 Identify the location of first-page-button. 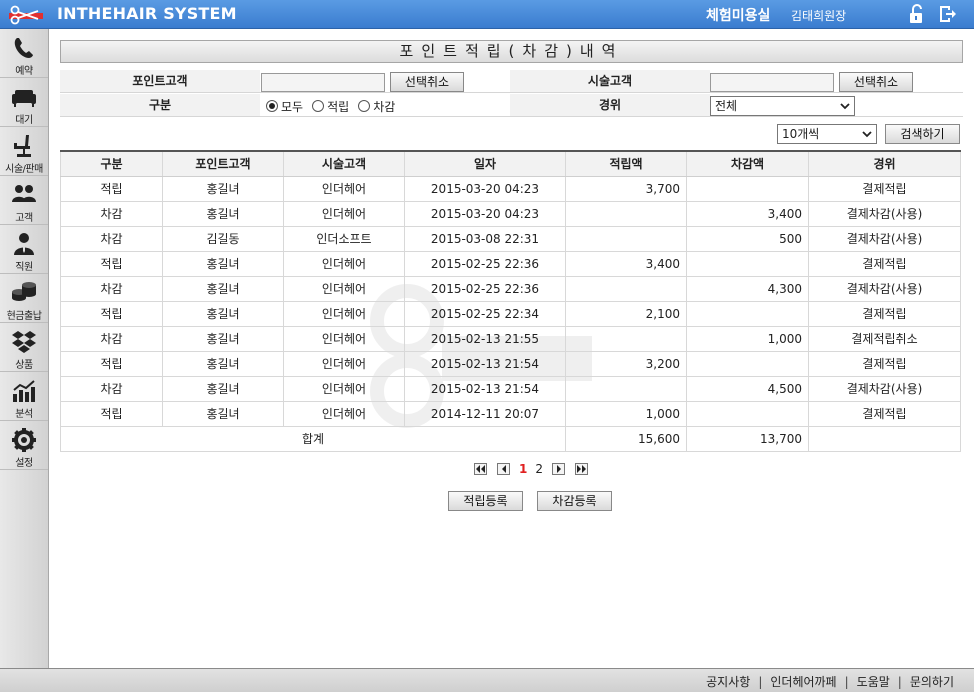
(480, 469).